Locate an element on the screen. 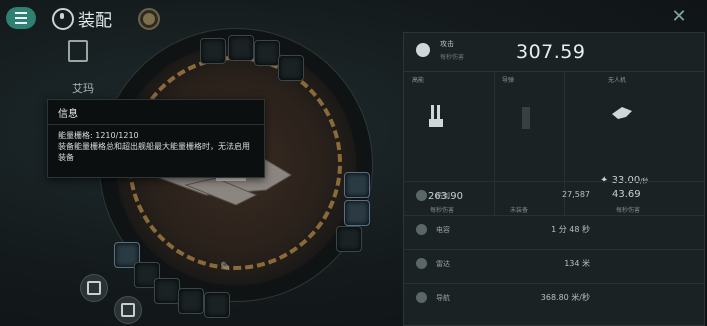 The height and width of the screenshot is (326, 707). attack-sub: 每秒伤害 is located at coordinates (452, 57).